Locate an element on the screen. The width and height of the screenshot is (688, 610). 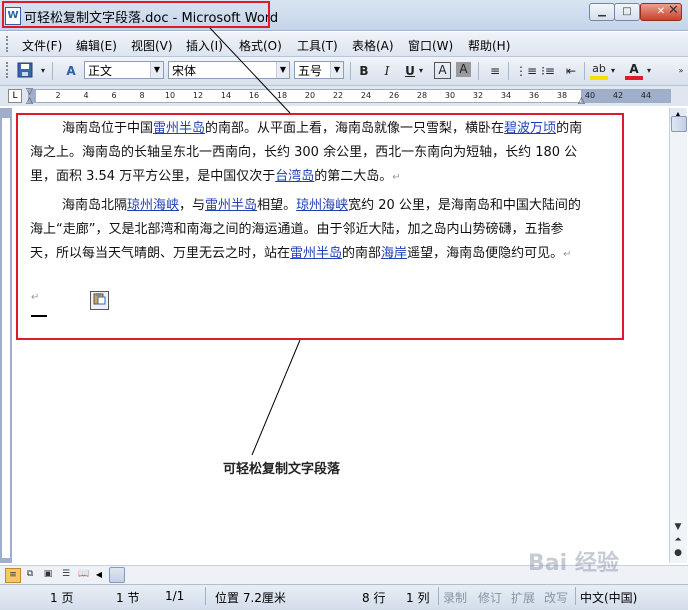
styles-and-formatting-icon: A is located at coordinates (71, 71).